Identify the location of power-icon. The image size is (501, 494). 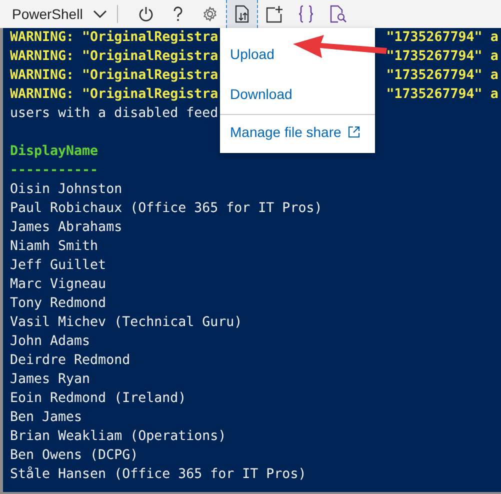
(146, 14).